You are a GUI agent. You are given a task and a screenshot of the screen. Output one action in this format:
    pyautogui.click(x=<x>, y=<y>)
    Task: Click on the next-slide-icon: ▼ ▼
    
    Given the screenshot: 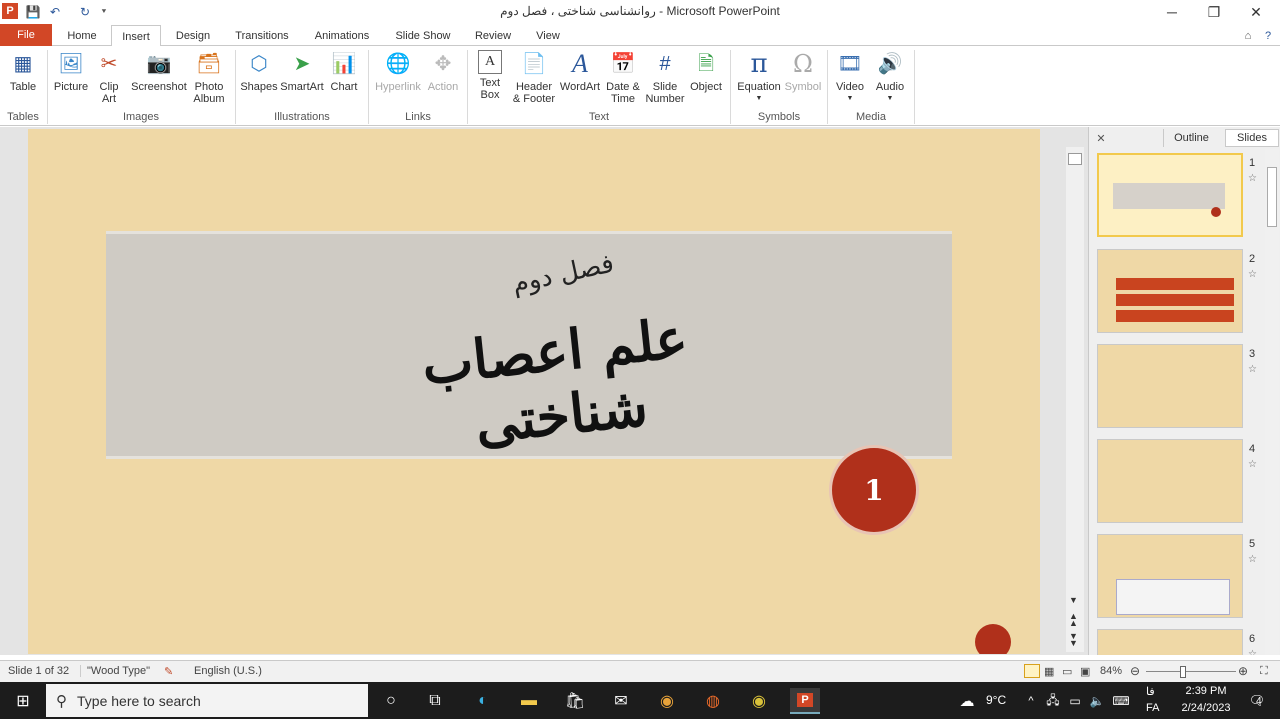 What is the action you would take?
    pyautogui.click(x=1073, y=640)
    